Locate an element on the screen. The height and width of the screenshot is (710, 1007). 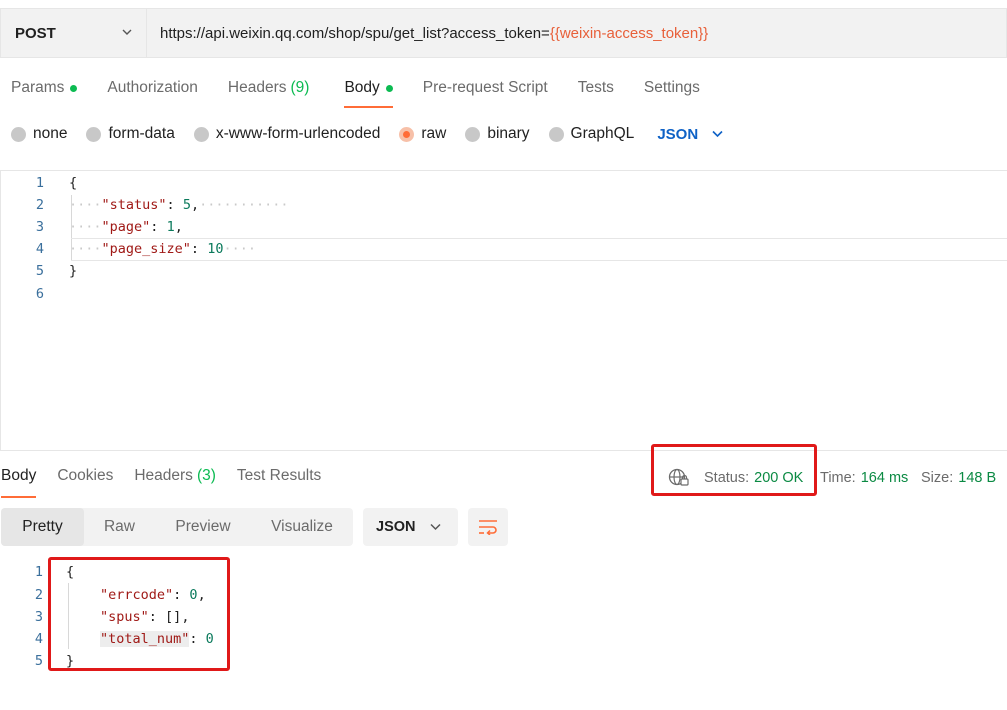
tab-test-results-label: Test Results is located at coordinates (279, 475).